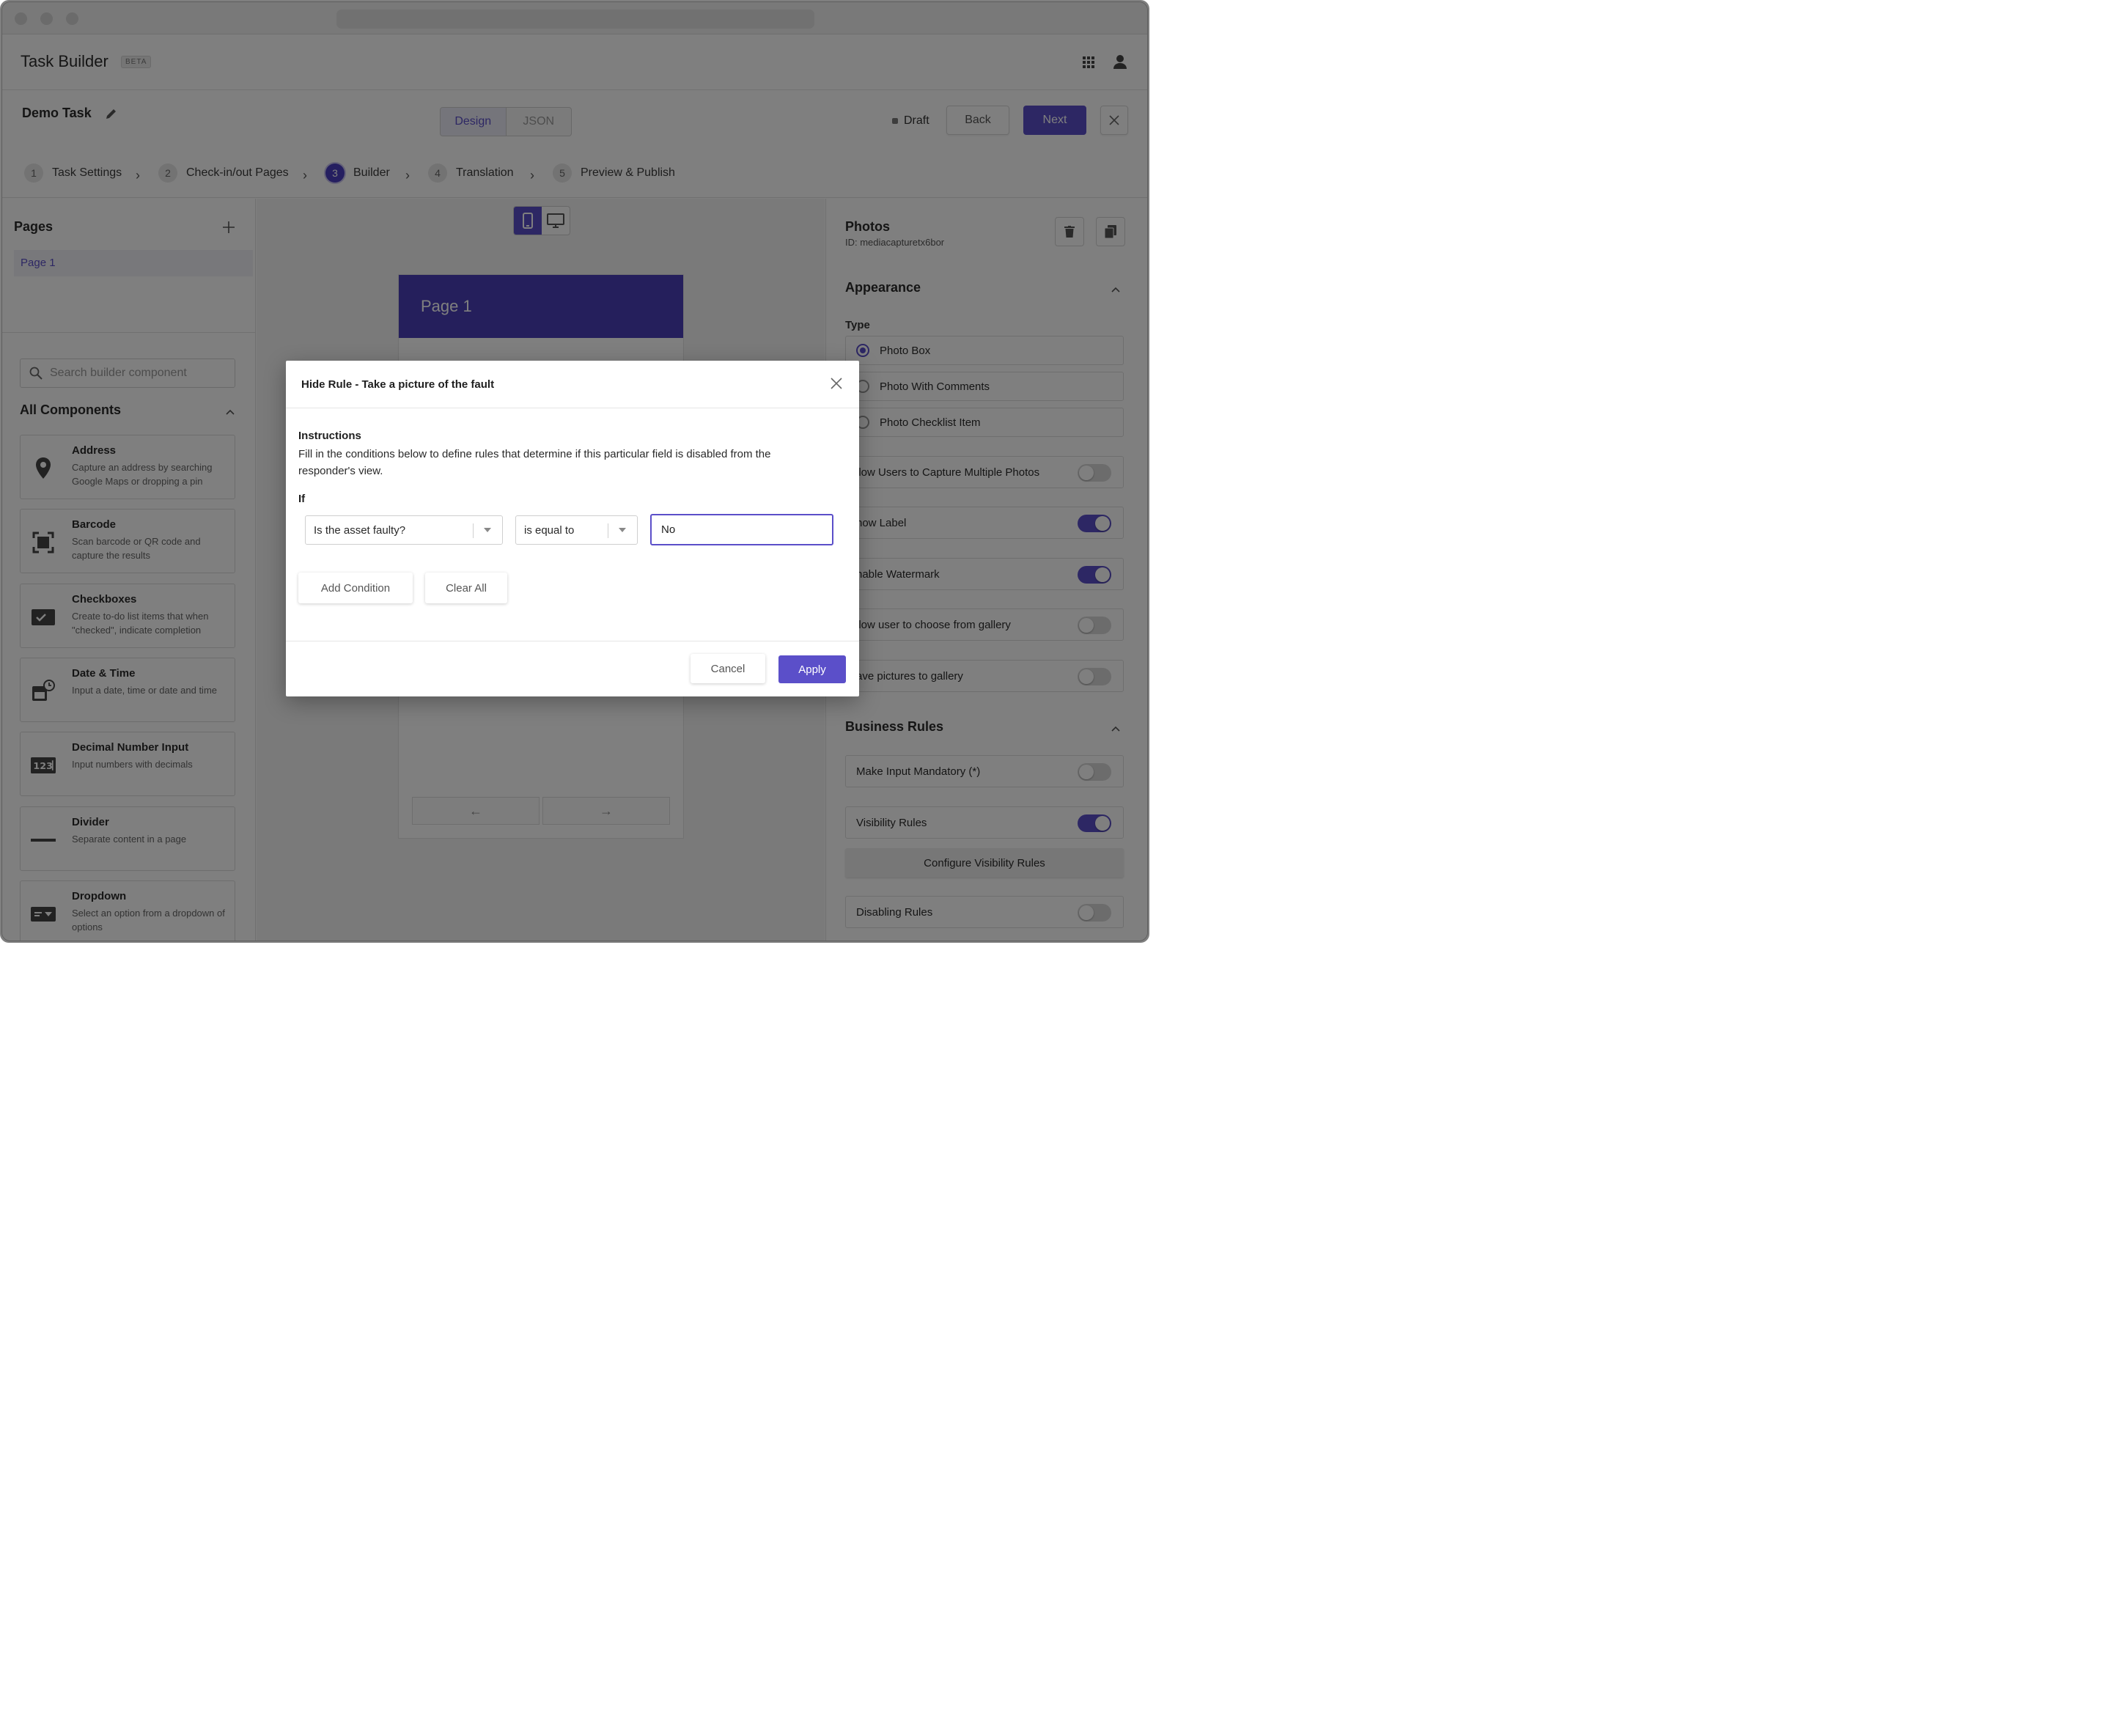  I want to click on instructions-title: Instructions, so click(329, 436).